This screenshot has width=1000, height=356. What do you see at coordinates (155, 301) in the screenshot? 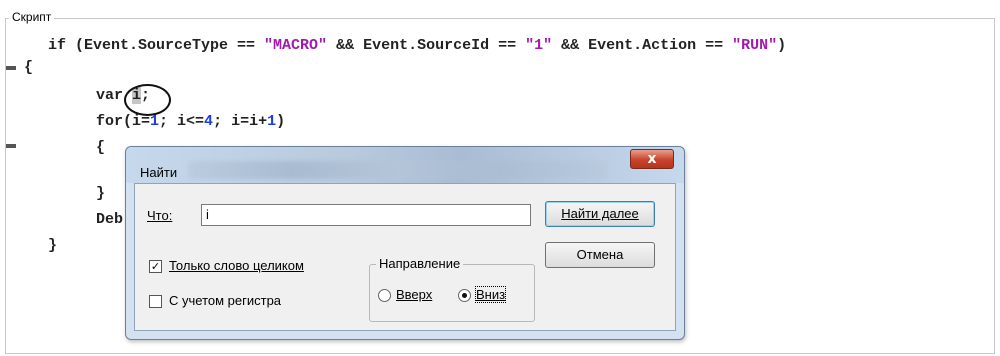
I see `match-case-checkbox` at bounding box center [155, 301].